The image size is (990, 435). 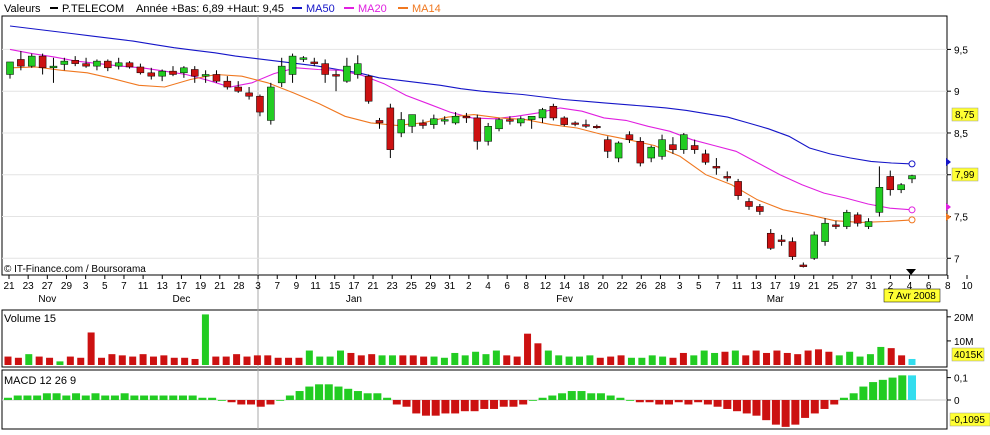 I want to click on ticker-label: P.TELECOM, so click(x=93, y=9).